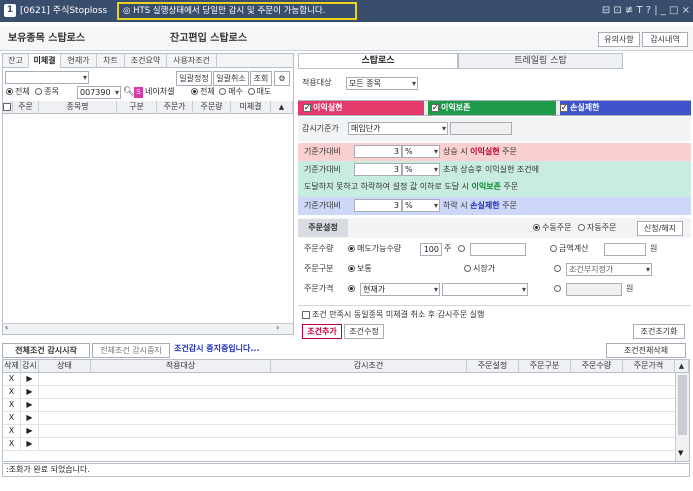  Describe the element at coordinates (39, 91) in the screenshot. I see `radio-stock` at that location.